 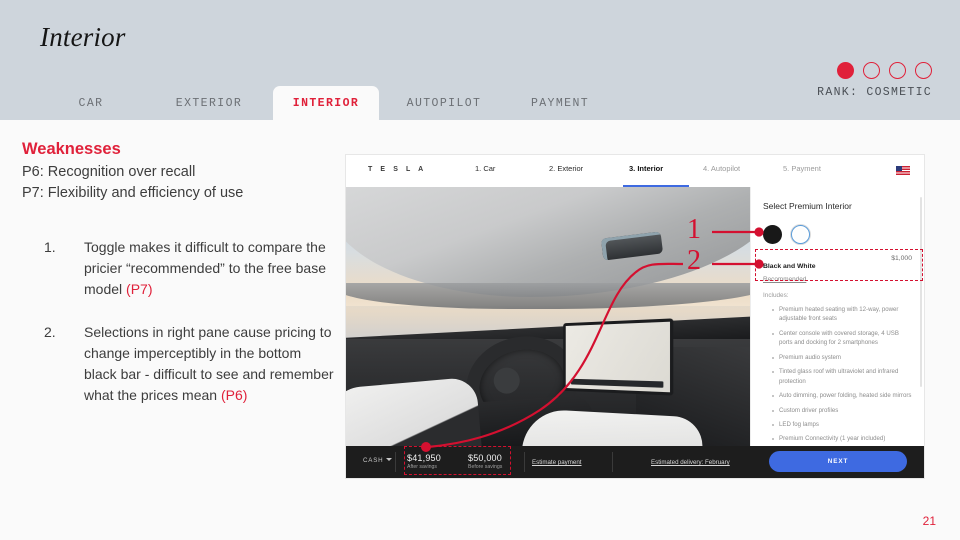 What do you see at coordinates (842, 424) in the screenshot?
I see `list-item: LED fog lamps` at bounding box center [842, 424].